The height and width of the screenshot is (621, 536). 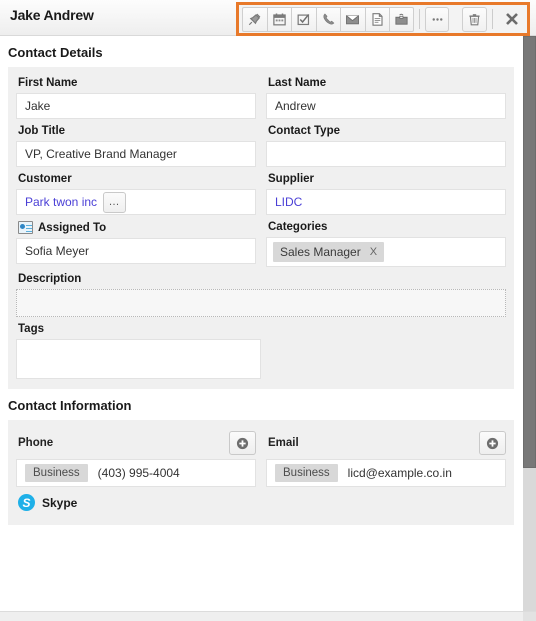 I want to click on supplier-label: Supplier, so click(x=291, y=179).